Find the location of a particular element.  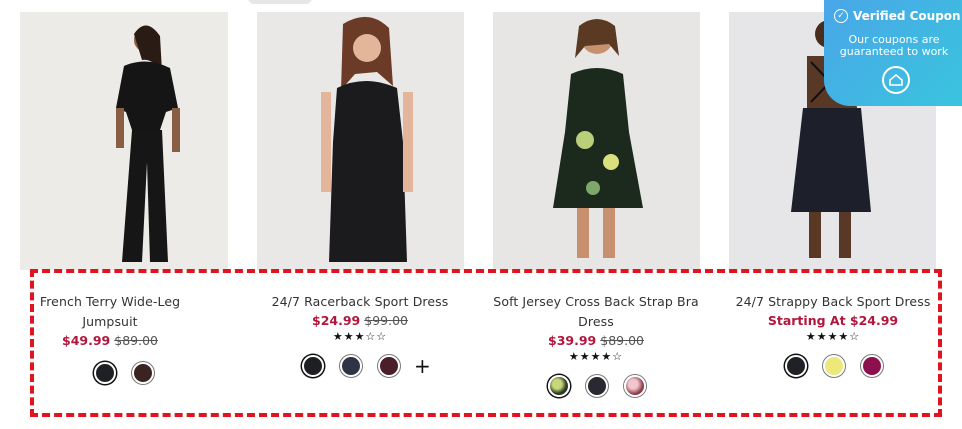

product-name: Soft Jersey Cross Back Strap Bra Dress is located at coordinates (596, 312).